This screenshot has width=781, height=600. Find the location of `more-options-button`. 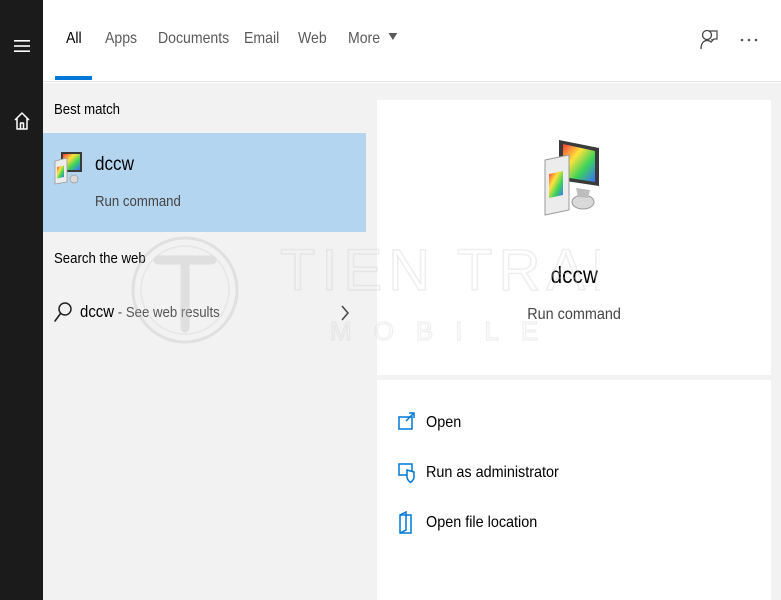

more-options-button is located at coordinates (749, 40).